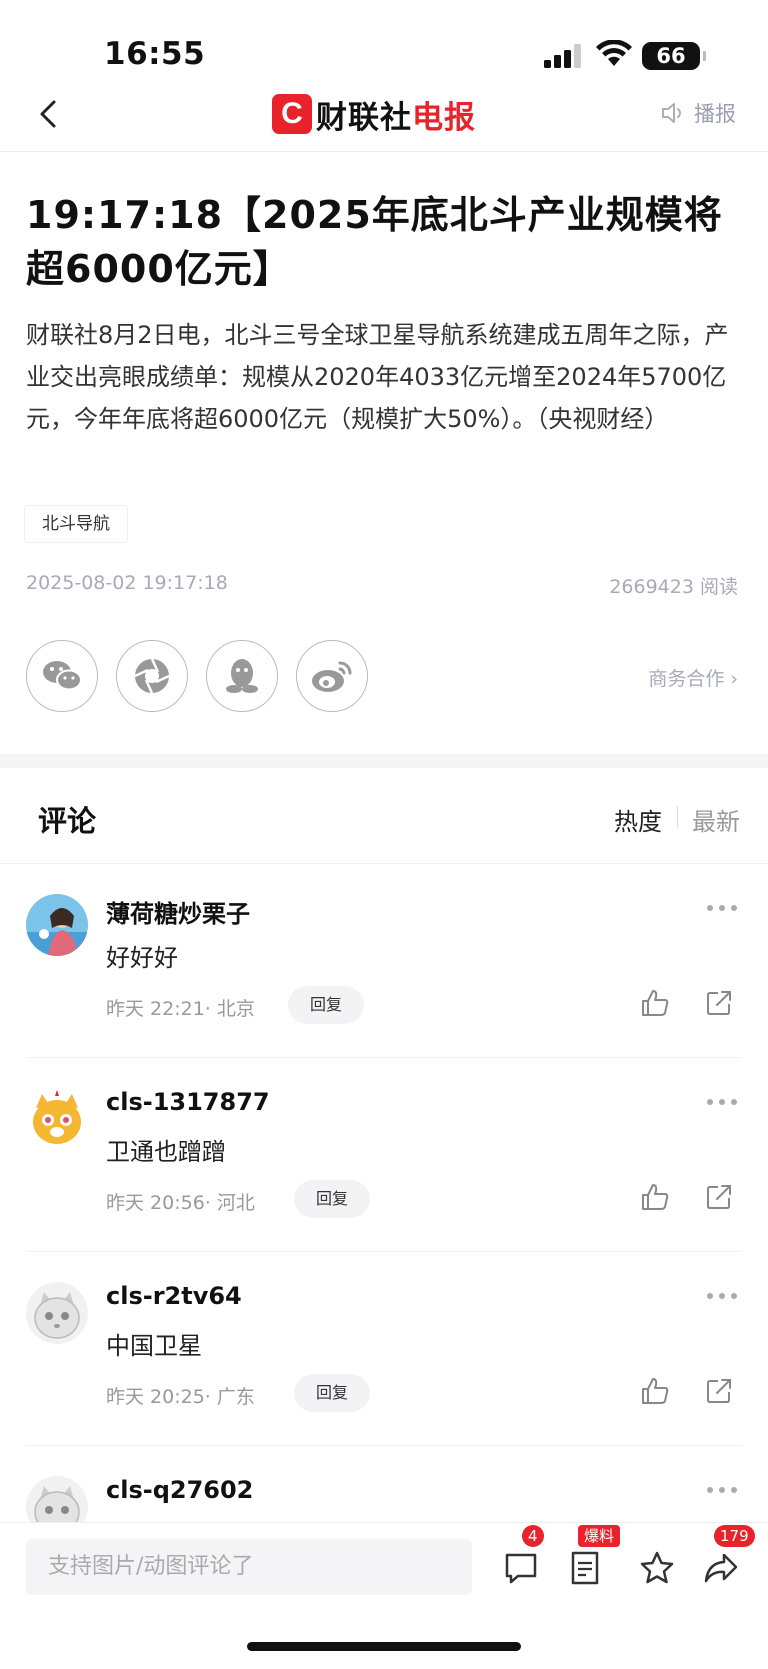 Image resolution: width=768 pixels, height=1669 pixels. I want to click on article-tag: 北斗导航, so click(76, 524).